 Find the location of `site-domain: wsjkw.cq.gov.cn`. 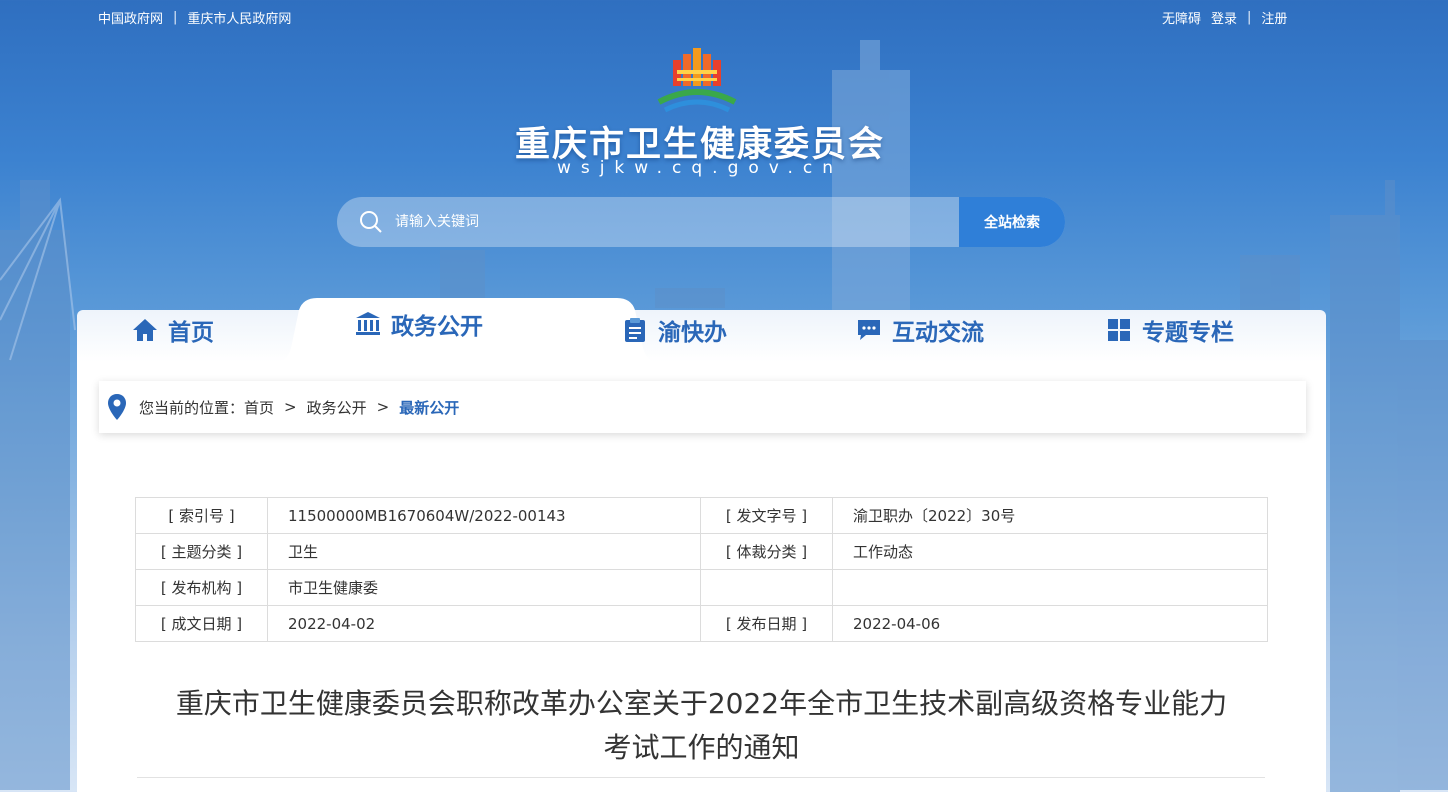

site-domain: wsjkw.cq.gov.cn is located at coordinates (700, 168).